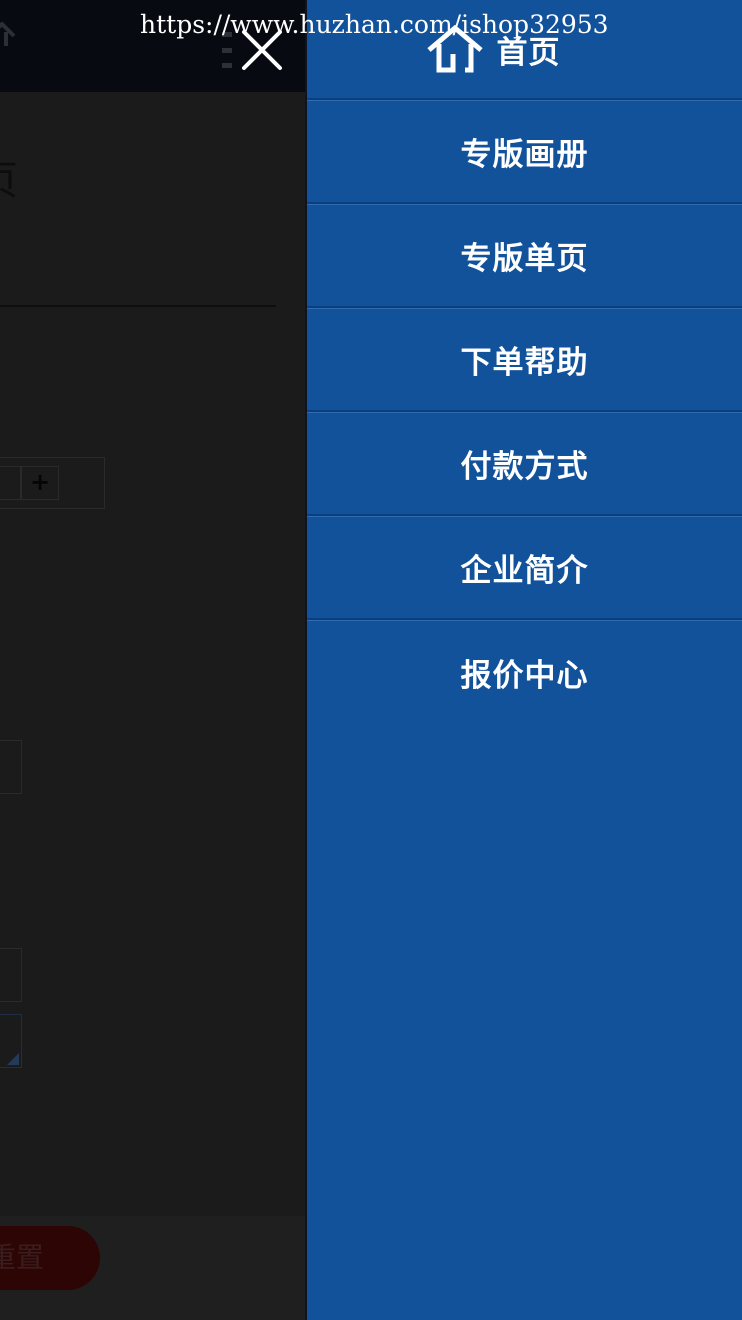  What do you see at coordinates (10, 483) in the screenshot?
I see `quantity-input` at bounding box center [10, 483].